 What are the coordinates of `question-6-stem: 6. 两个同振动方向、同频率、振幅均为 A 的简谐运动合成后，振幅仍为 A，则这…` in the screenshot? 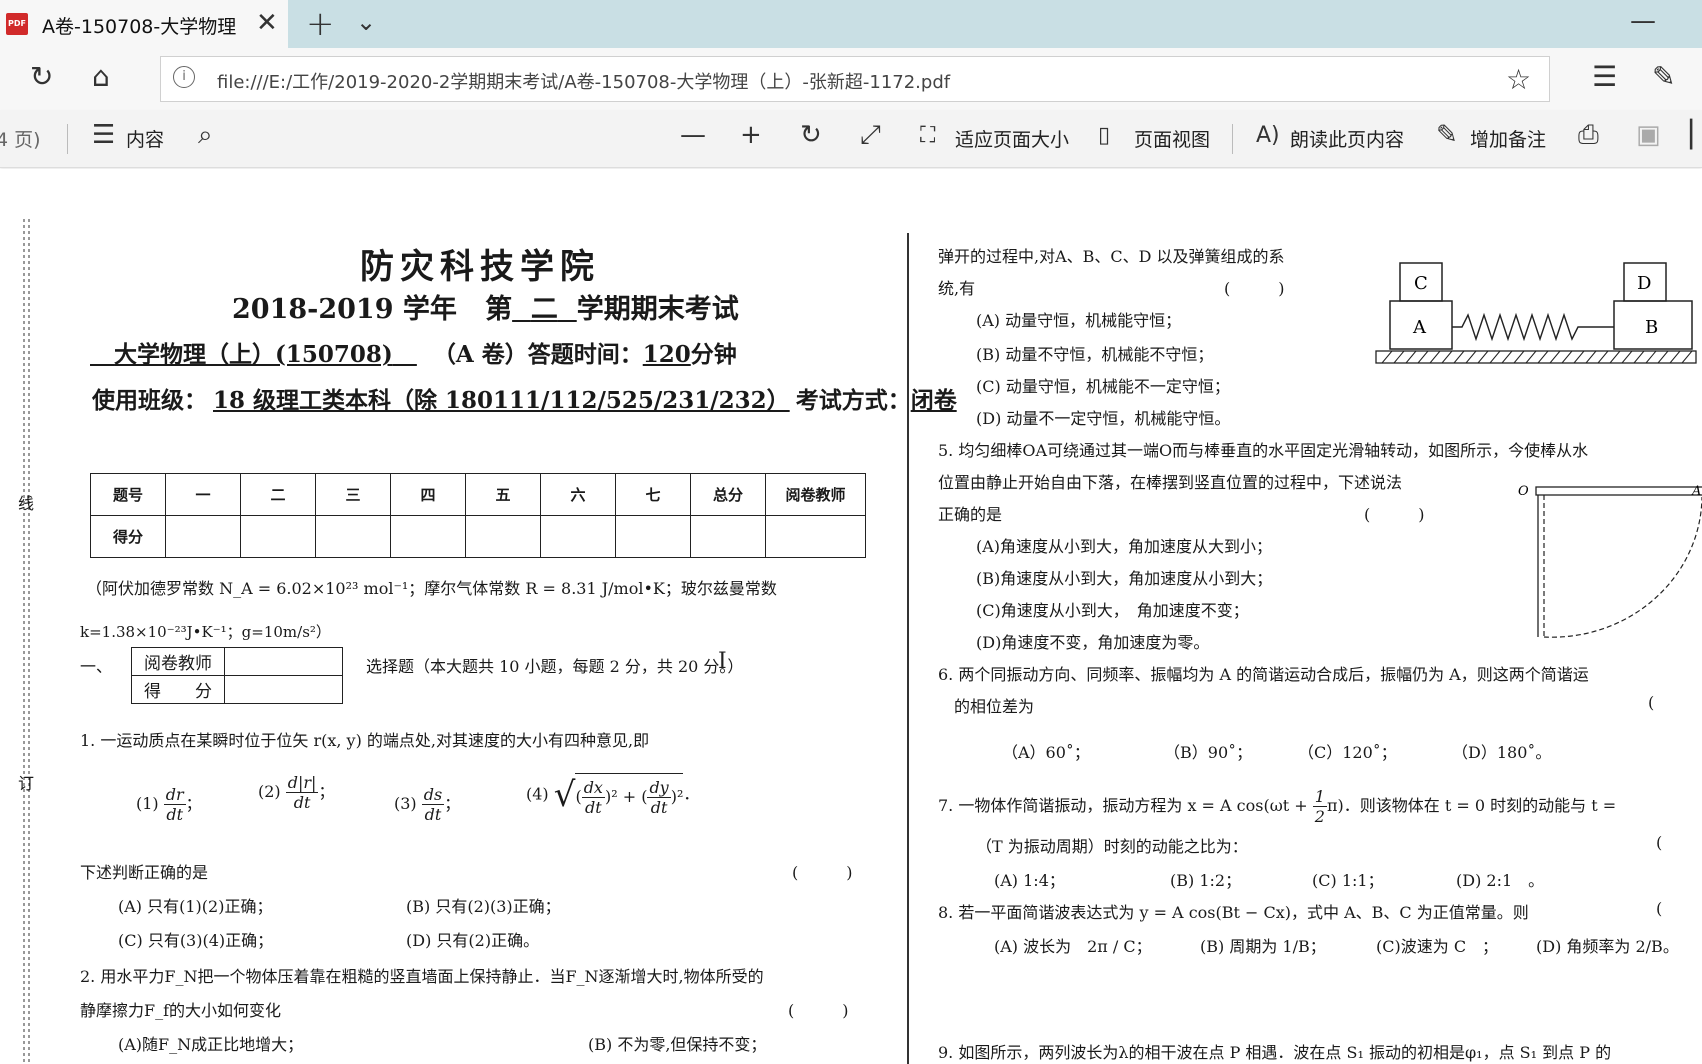 It's located at (1263, 674).